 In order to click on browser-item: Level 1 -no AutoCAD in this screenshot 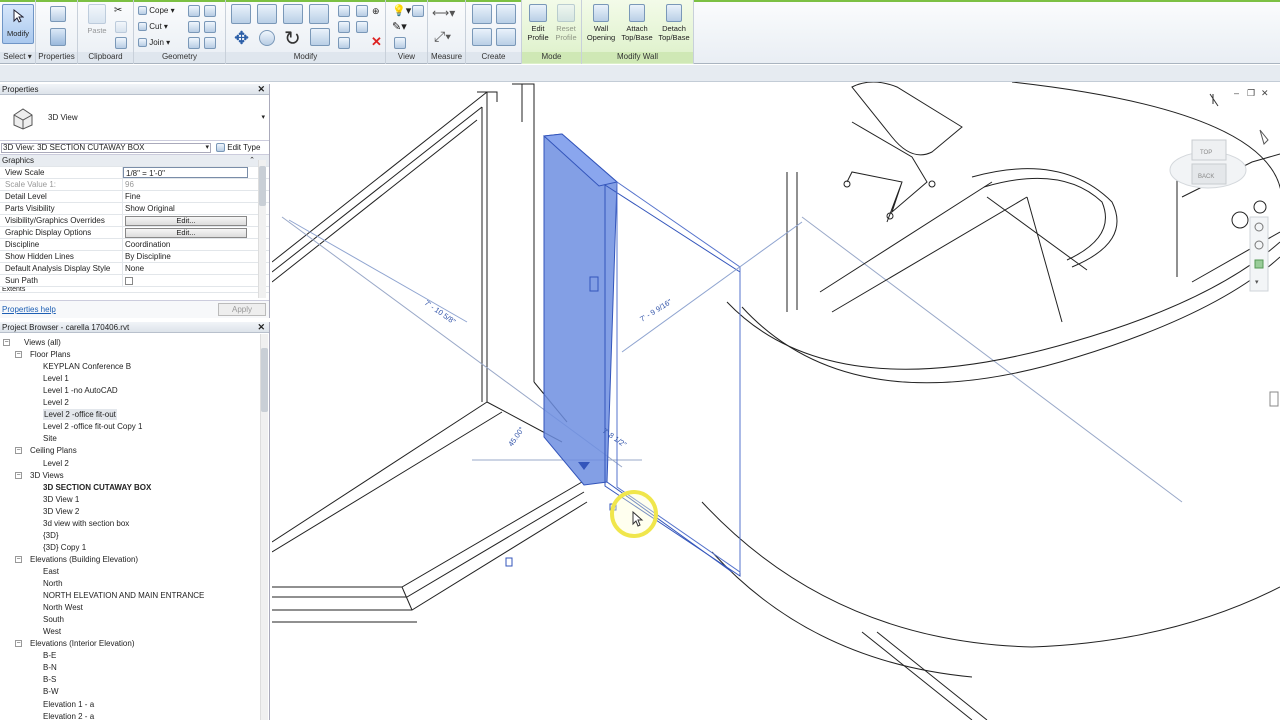, I will do `click(80, 390)`.